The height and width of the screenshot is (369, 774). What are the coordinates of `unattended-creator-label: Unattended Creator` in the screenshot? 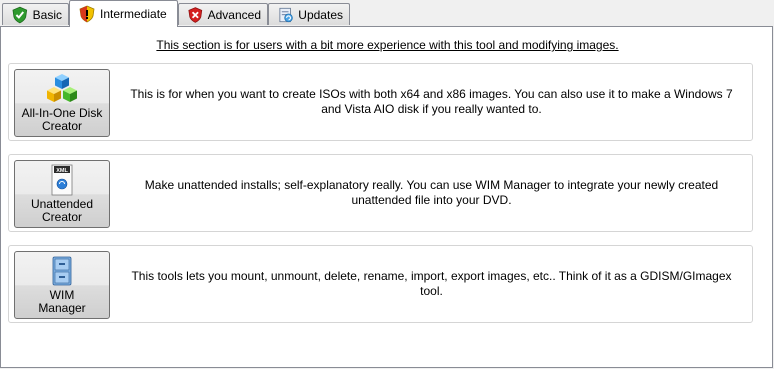 It's located at (62, 210).